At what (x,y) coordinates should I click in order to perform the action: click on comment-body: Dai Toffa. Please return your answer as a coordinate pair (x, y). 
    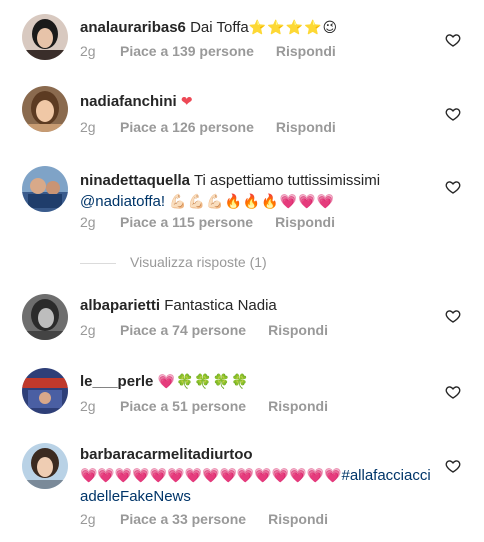
    Looking at the image, I should click on (219, 27).